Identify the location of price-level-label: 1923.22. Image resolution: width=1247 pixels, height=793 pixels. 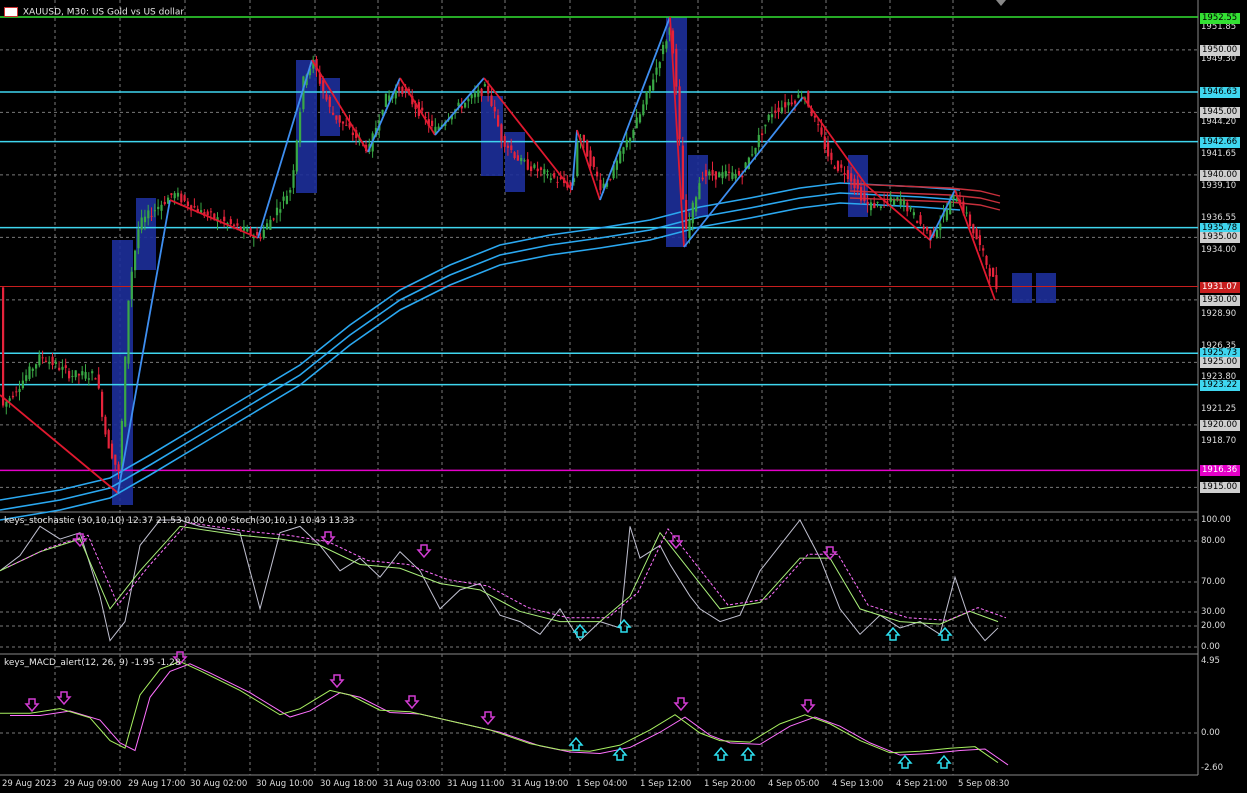
(1220, 385).